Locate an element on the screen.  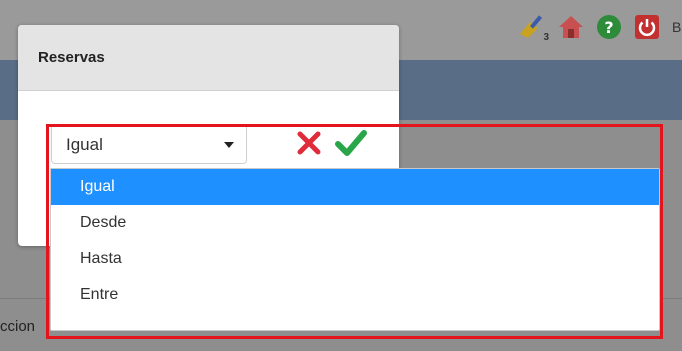
check-icon is located at coordinates (351, 143).